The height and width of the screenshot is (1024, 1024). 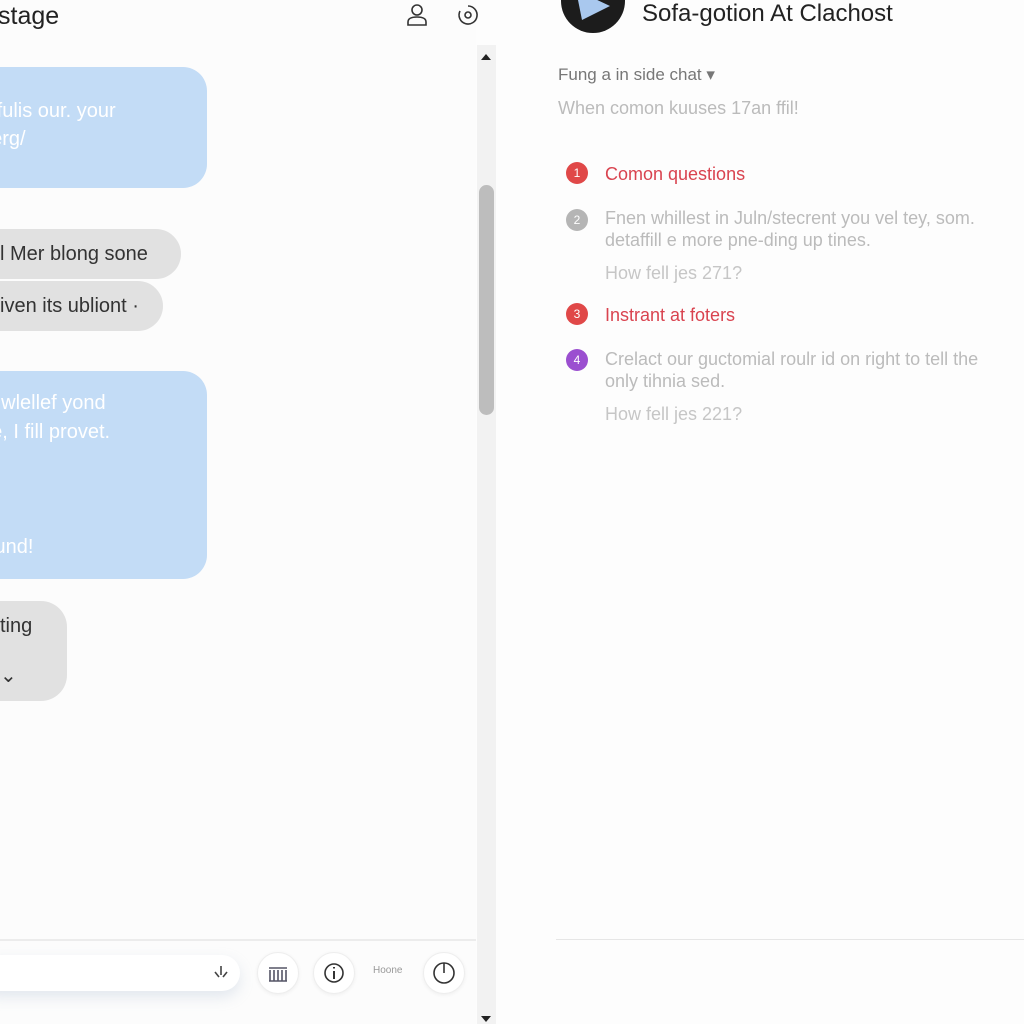 I want to click on section-heading: Comon questions, so click(x=675, y=174).